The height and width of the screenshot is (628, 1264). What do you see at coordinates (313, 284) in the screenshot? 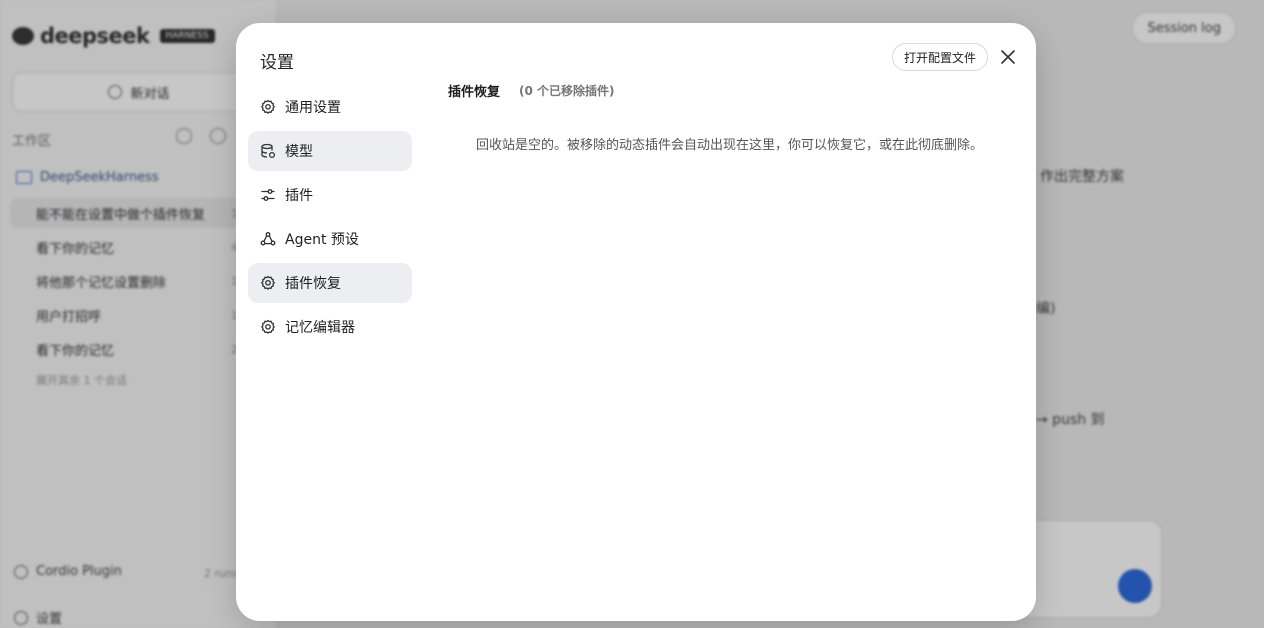
I see `nav-item-label: 插件恢复` at bounding box center [313, 284].